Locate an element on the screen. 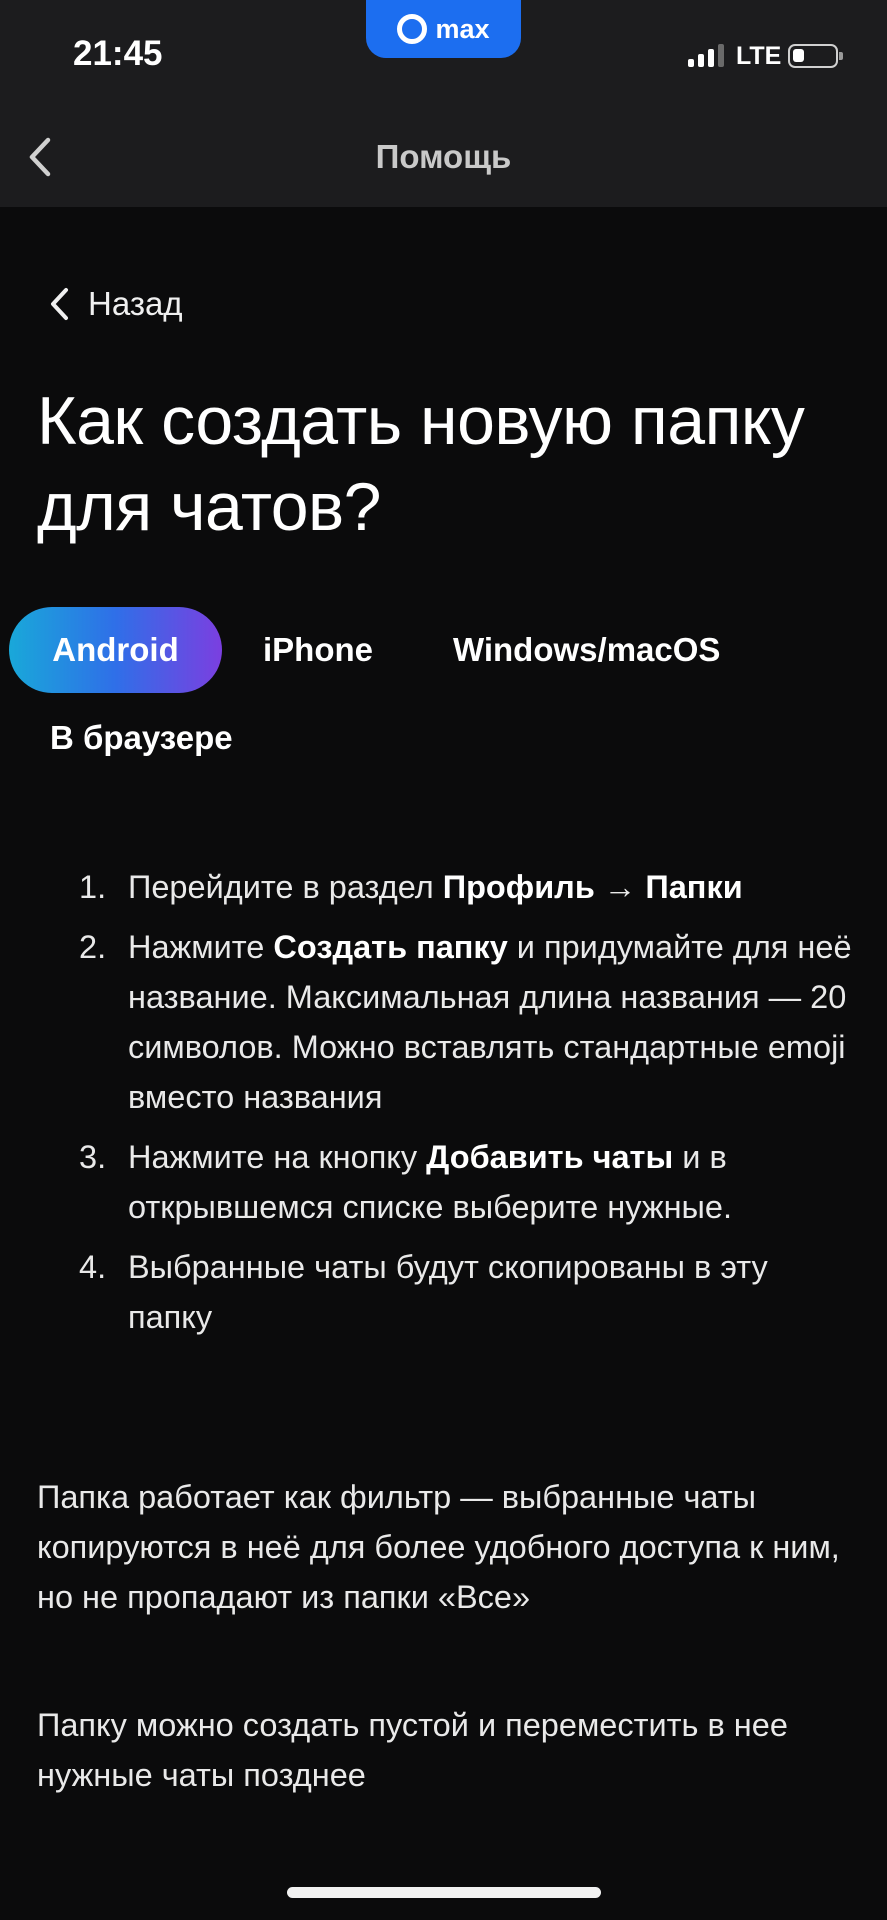 This screenshot has height=1920, width=887. step-number: 3. is located at coordinates (93, 1157).